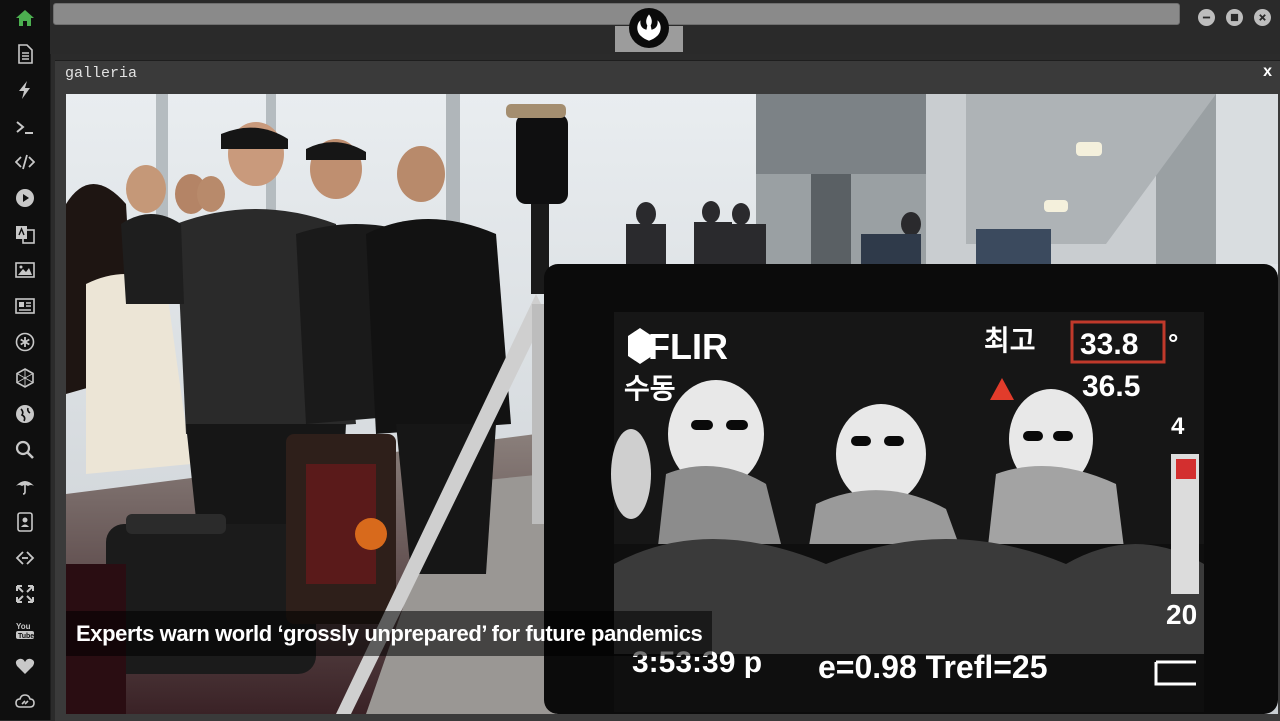 This screenshot has height=721, width=1280. I want to click on flir-scale-top: 4, so click(1178, 426).